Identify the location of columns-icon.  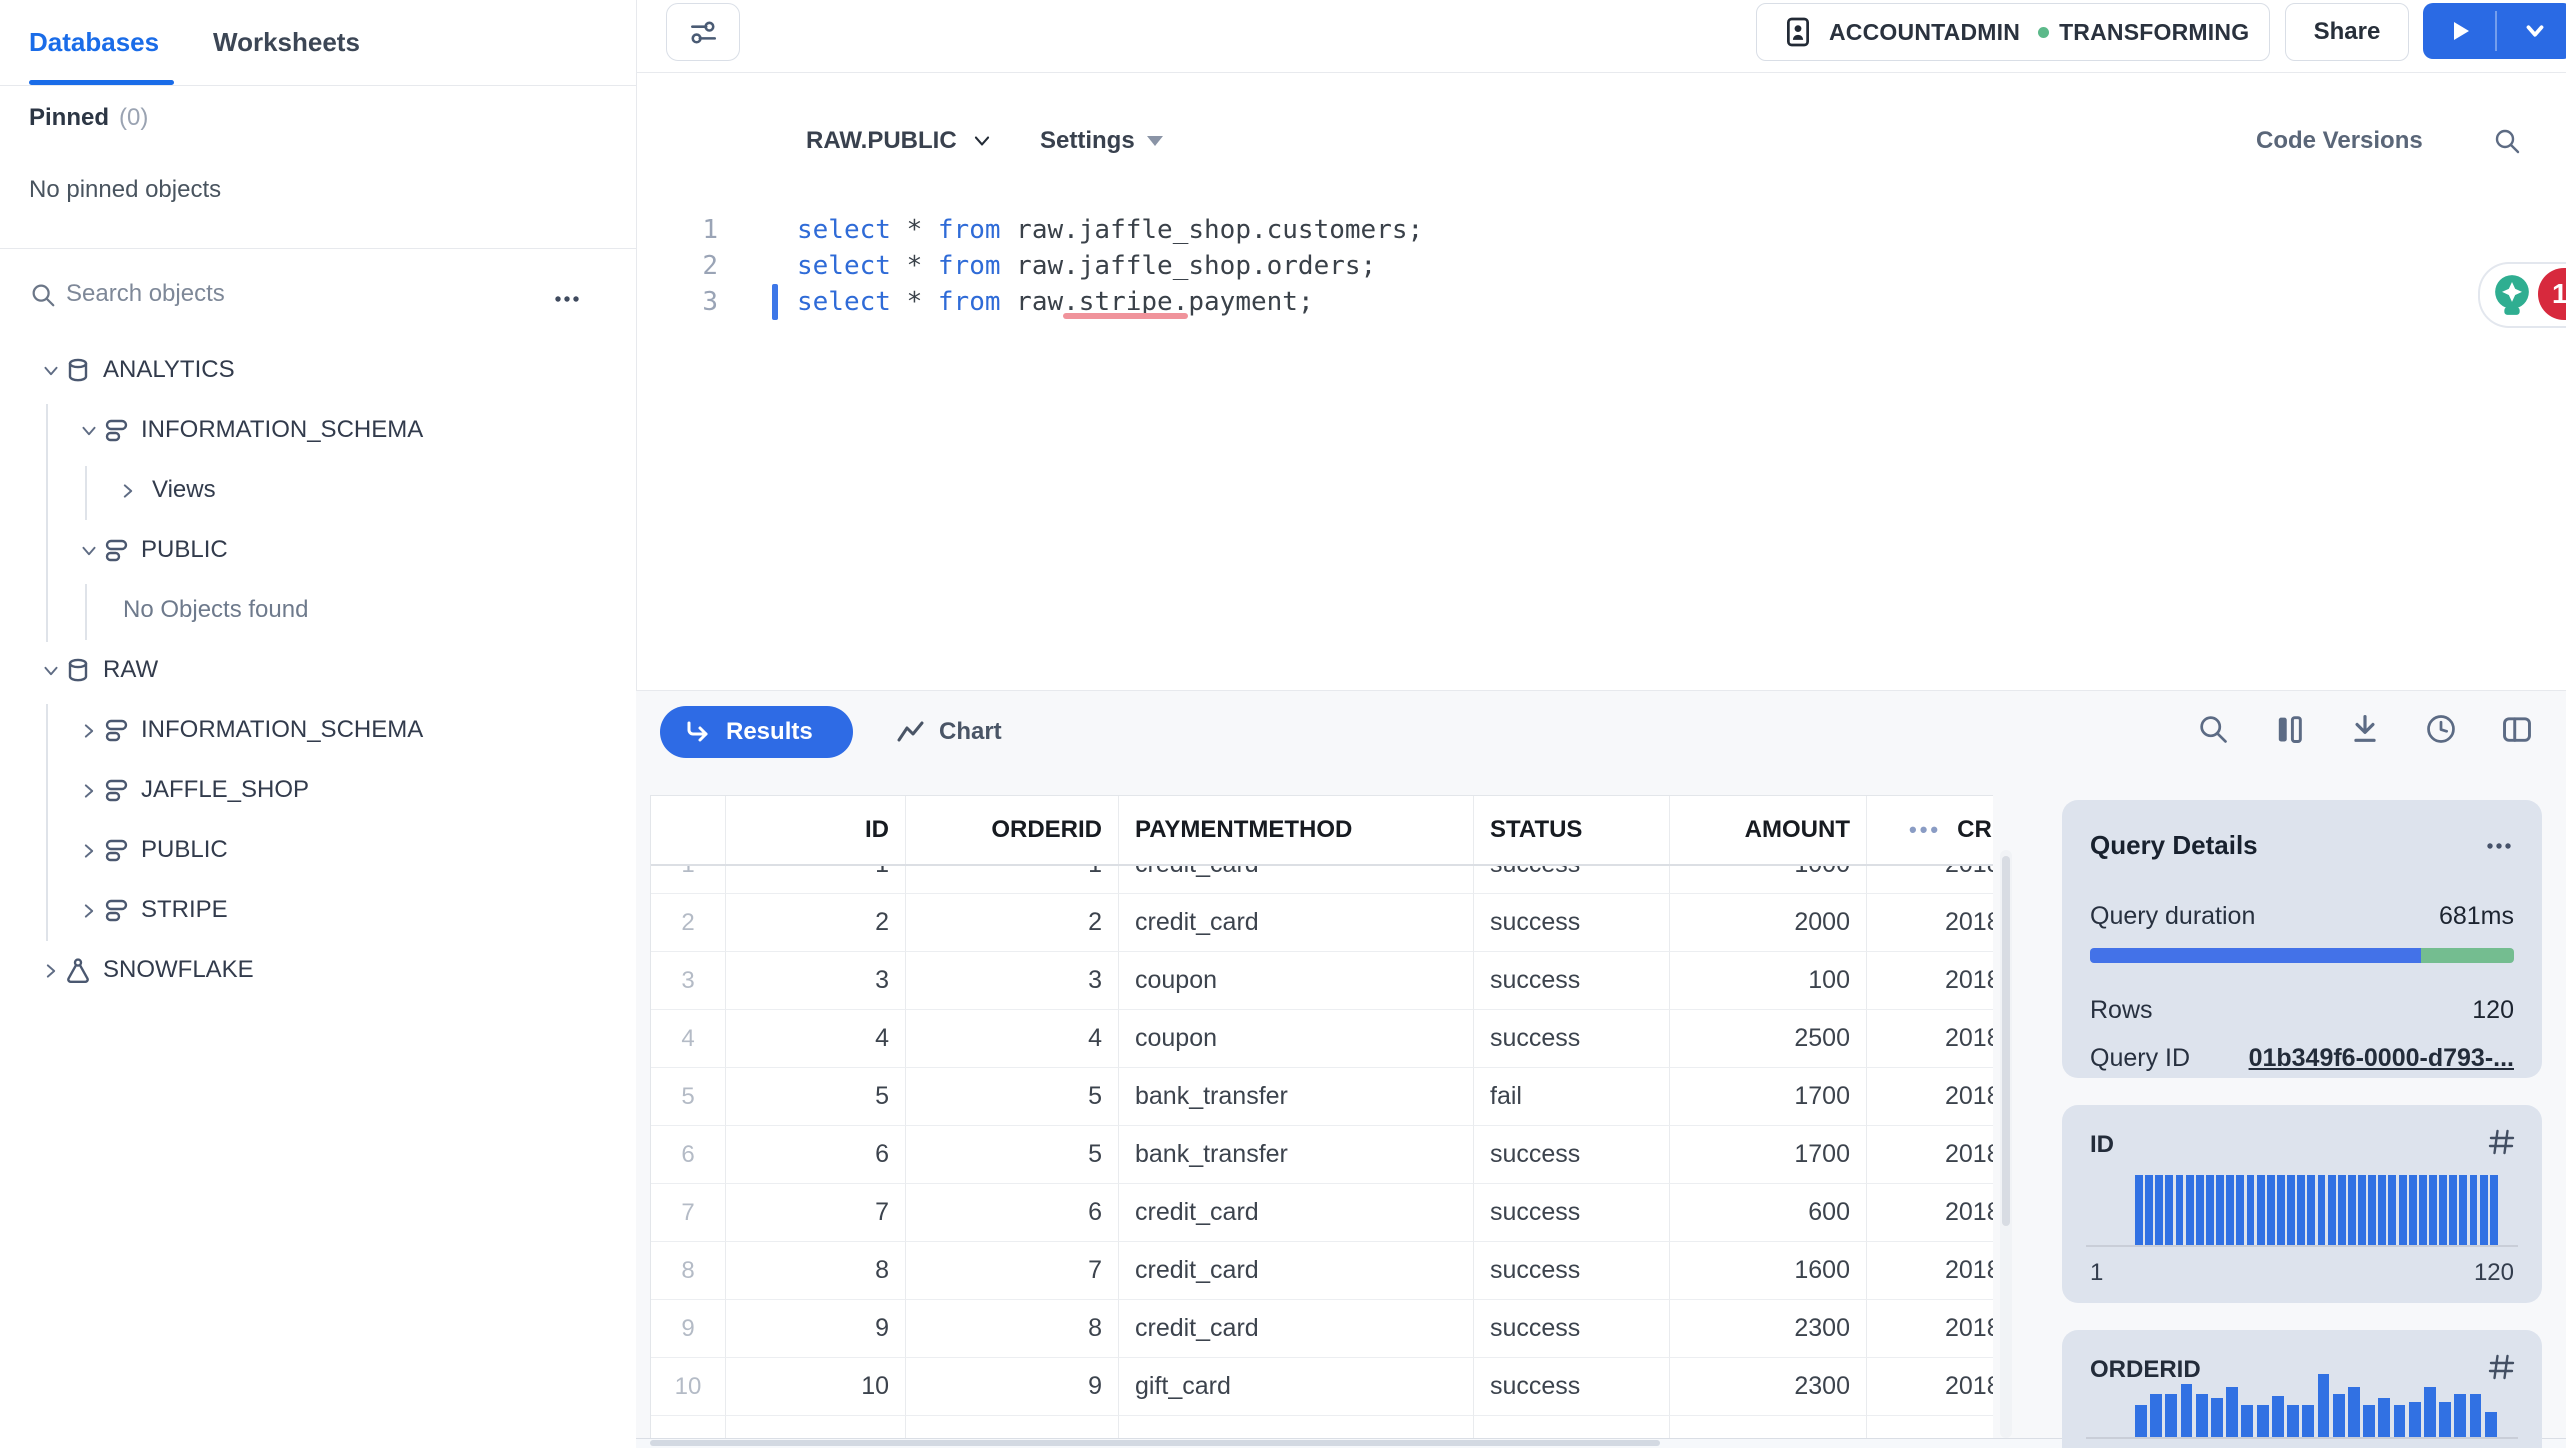
(2289, 729).